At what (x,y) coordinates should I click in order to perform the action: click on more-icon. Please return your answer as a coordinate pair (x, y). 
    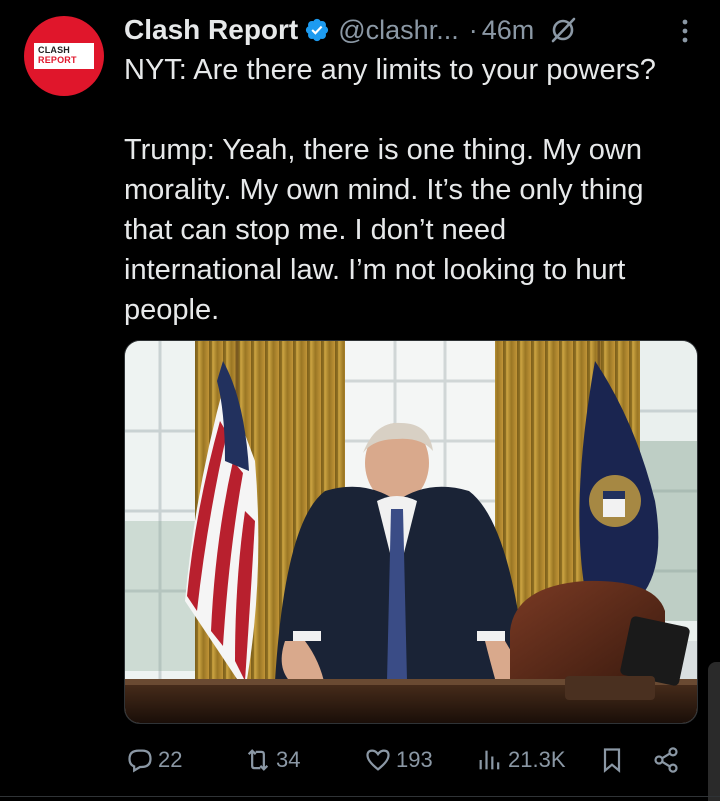
    Looking at the image, I should click on (685, 31).